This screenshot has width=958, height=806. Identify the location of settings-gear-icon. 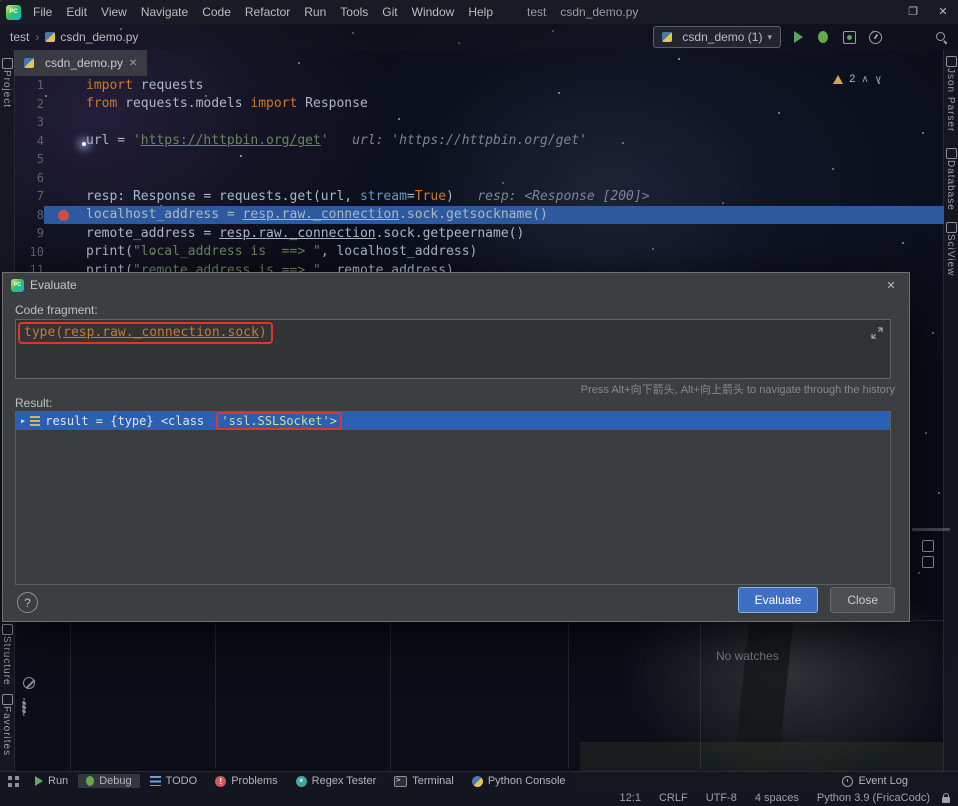
(24, 707).